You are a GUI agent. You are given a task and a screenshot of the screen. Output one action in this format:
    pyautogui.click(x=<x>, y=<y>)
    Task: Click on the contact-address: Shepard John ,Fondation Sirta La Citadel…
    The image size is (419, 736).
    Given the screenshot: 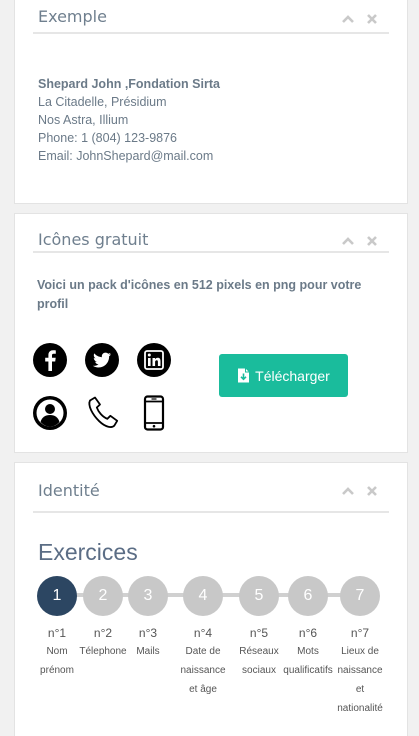 What is the action you would take?
    pyautogui.click(x=129, y=120)
    